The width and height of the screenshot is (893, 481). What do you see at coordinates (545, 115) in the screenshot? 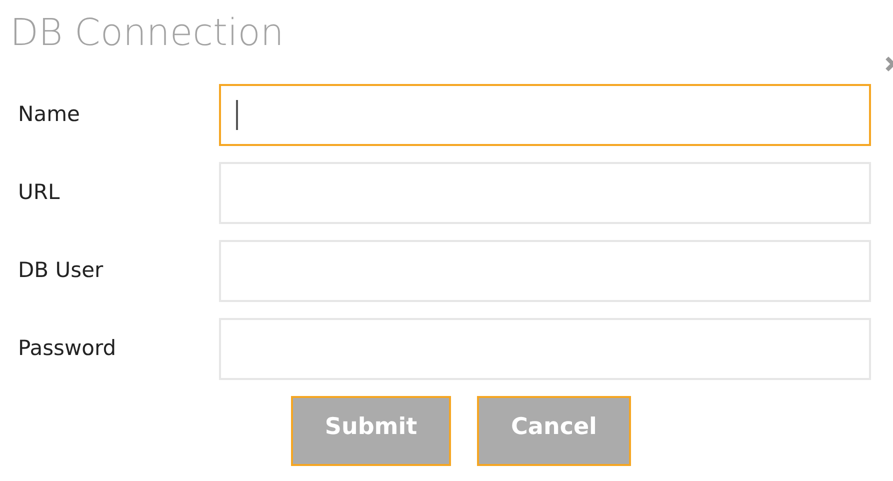
I see `input-field` at bounding box center [545, 115].